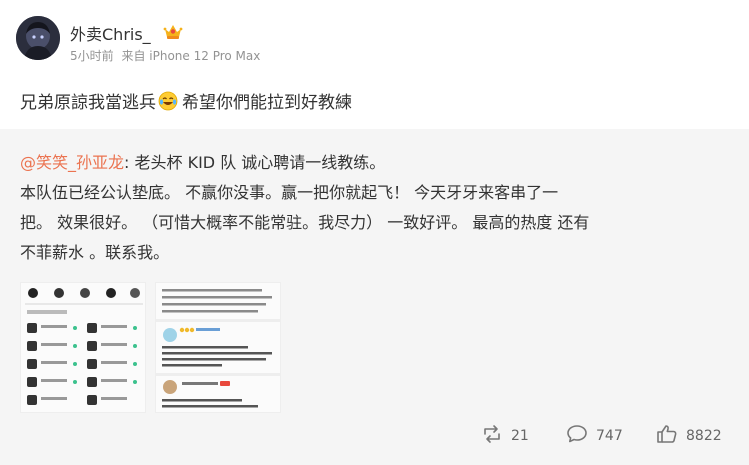 Image resolution: width=749 pixels, height=465 pixels. Describe the element at coordinates (609, 436) in the screenshot. I see `comment-count: 747` at that location.